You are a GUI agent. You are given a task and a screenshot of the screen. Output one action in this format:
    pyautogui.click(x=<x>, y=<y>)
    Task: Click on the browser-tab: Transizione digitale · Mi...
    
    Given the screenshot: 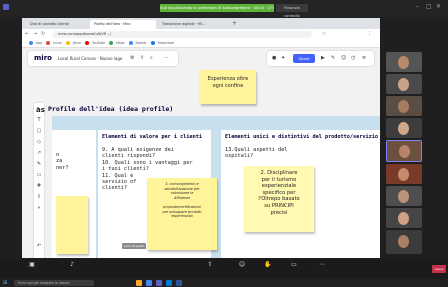 What is the action you would take?
    pyautogui.click(x=193, y=24)
    